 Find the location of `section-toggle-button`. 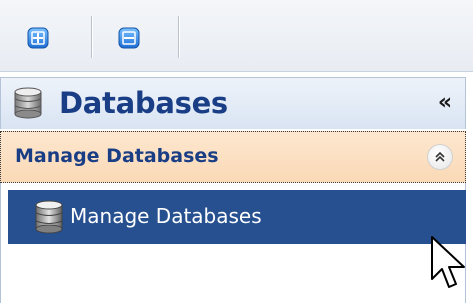

section-toggle-button is located at coordinates (440, 157).